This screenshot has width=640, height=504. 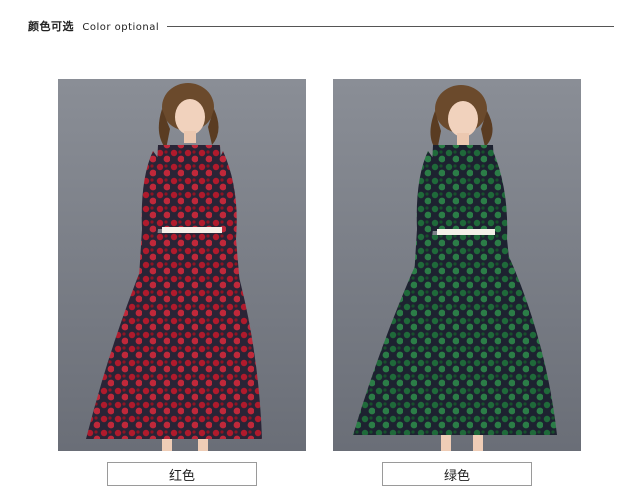 What do you see at coordinates (51, 26) in the screenshot?
I see `section-title-cn: 颜色可选` at bounding box center [51, 26].